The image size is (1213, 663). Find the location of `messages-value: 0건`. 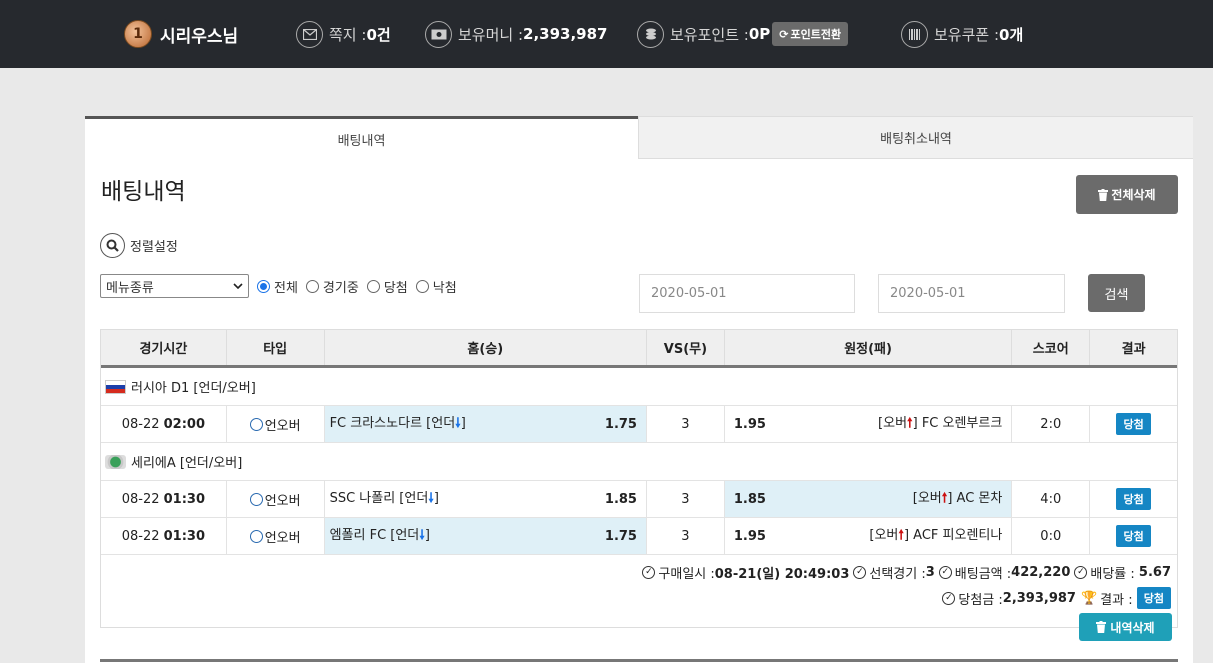

messages-value: 0건 is located at coordinates (378, 34).